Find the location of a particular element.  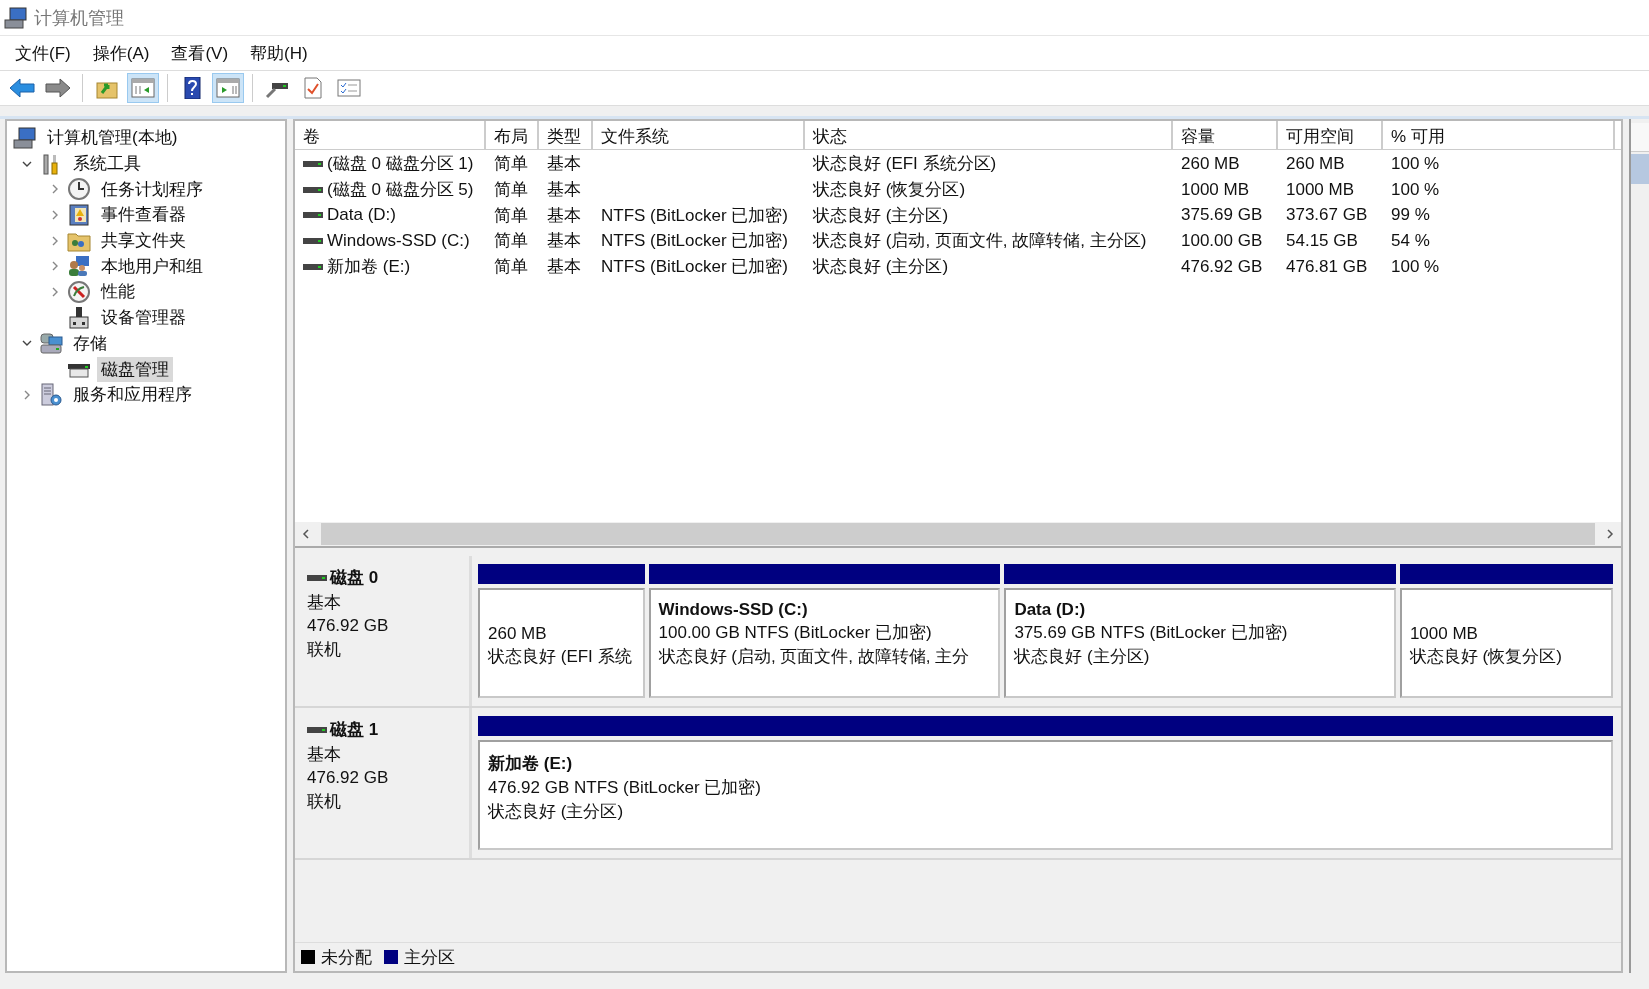

disk-name: 磁盘 0 is located at coordinates (354, 578).